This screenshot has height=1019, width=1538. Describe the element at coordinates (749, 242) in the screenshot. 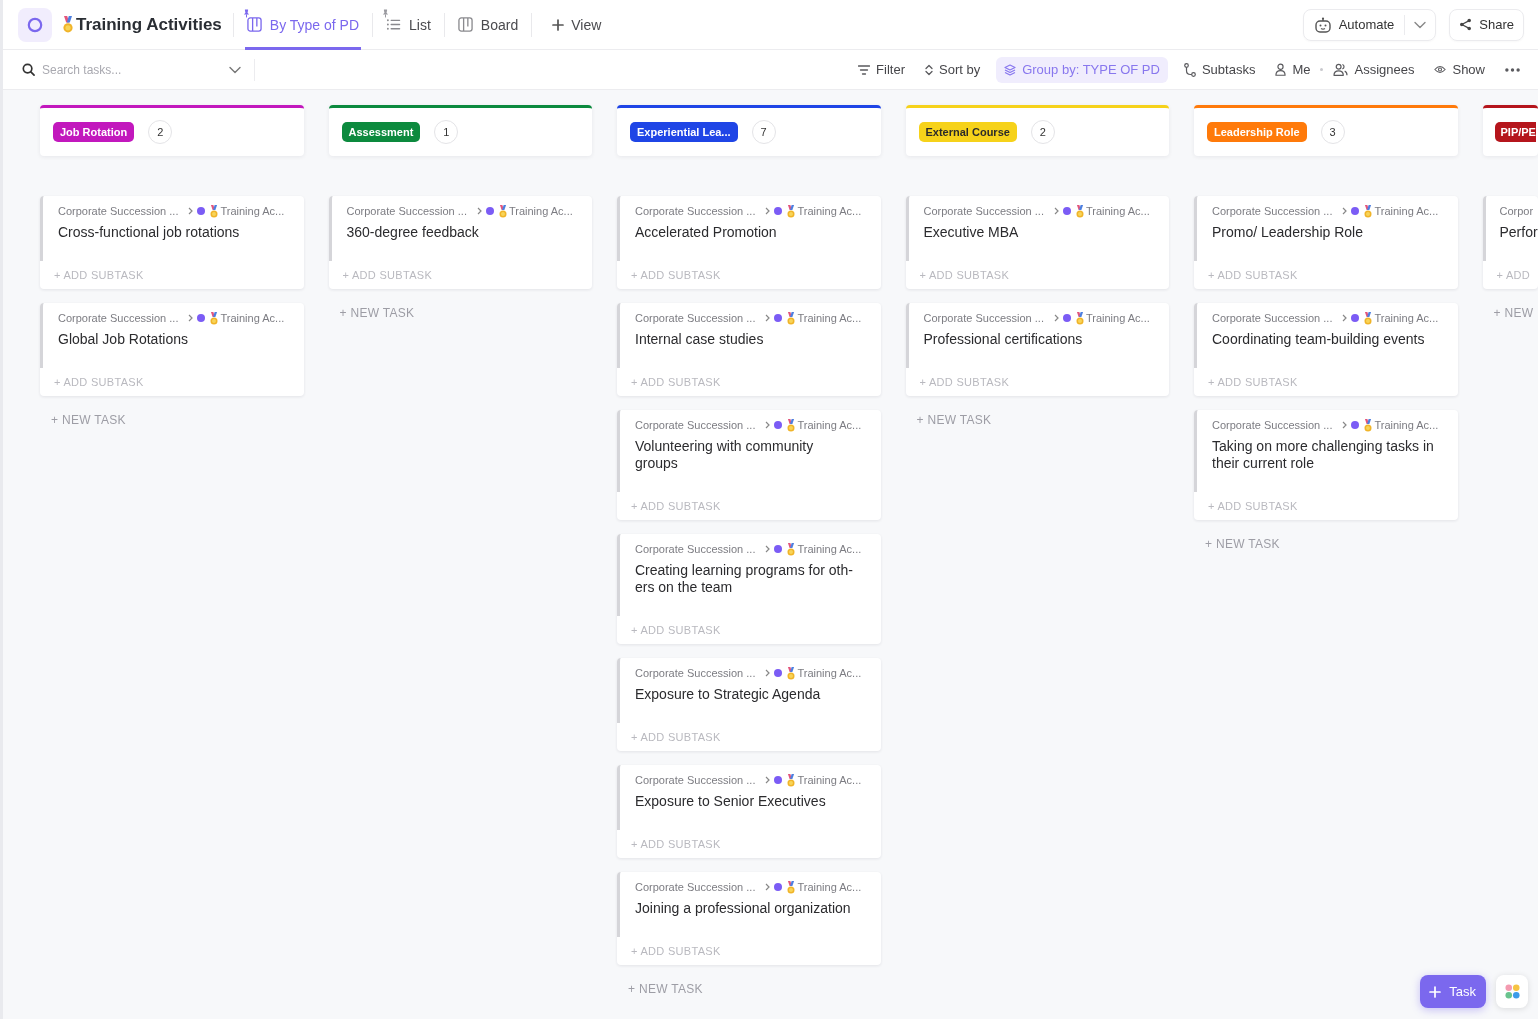

I see `task-card: Corporate Succession ... Training Ac... Accelerated Promotion + ADD SUBTASK` at that location.